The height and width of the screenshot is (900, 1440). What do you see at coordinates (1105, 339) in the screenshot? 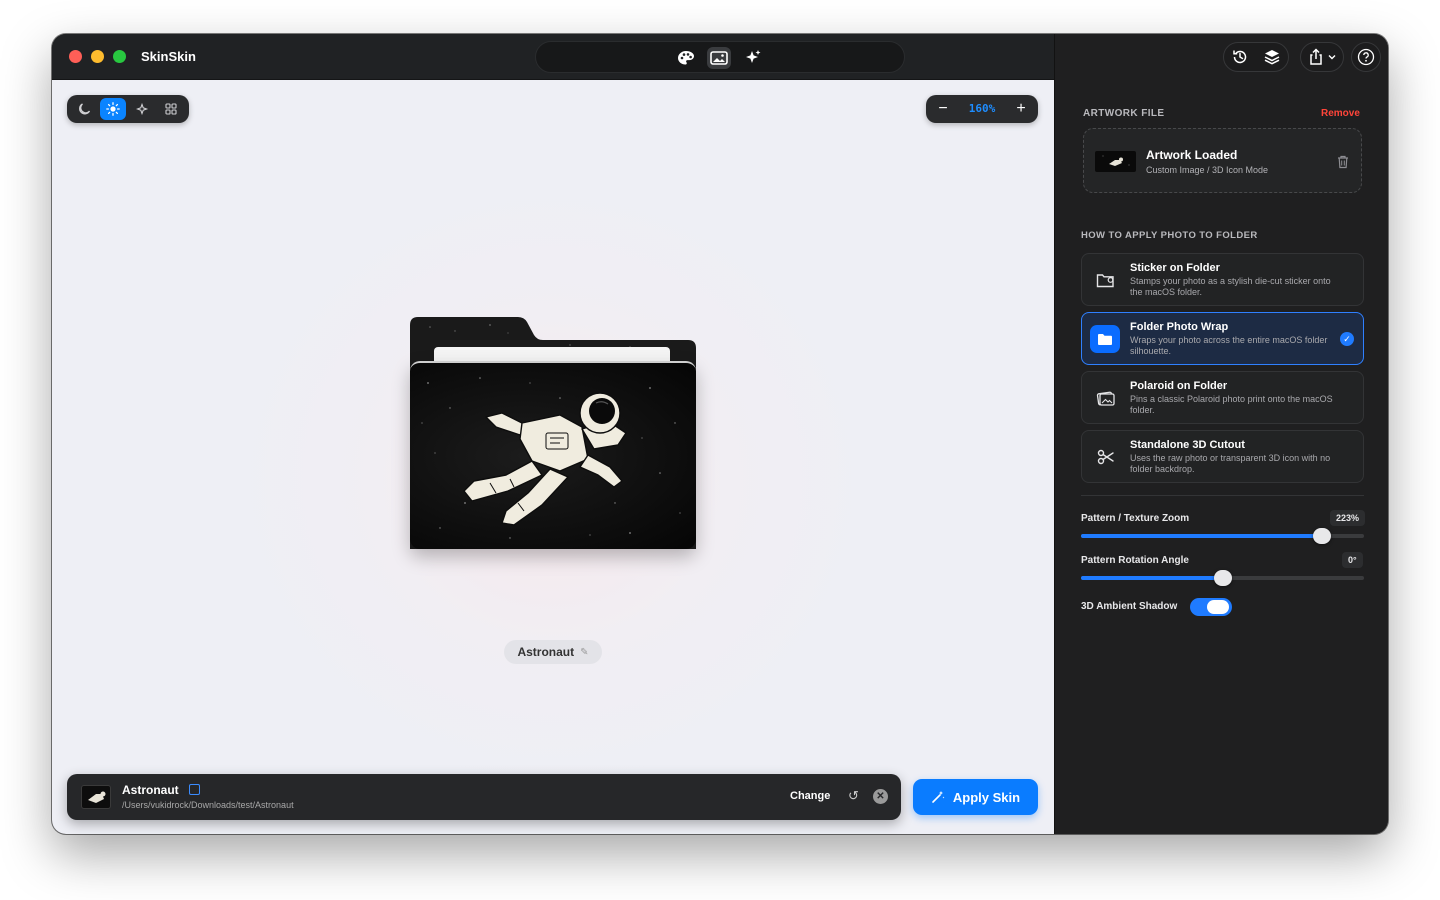
I see `folder-fill-icon` at bounding box center [1105, 339].